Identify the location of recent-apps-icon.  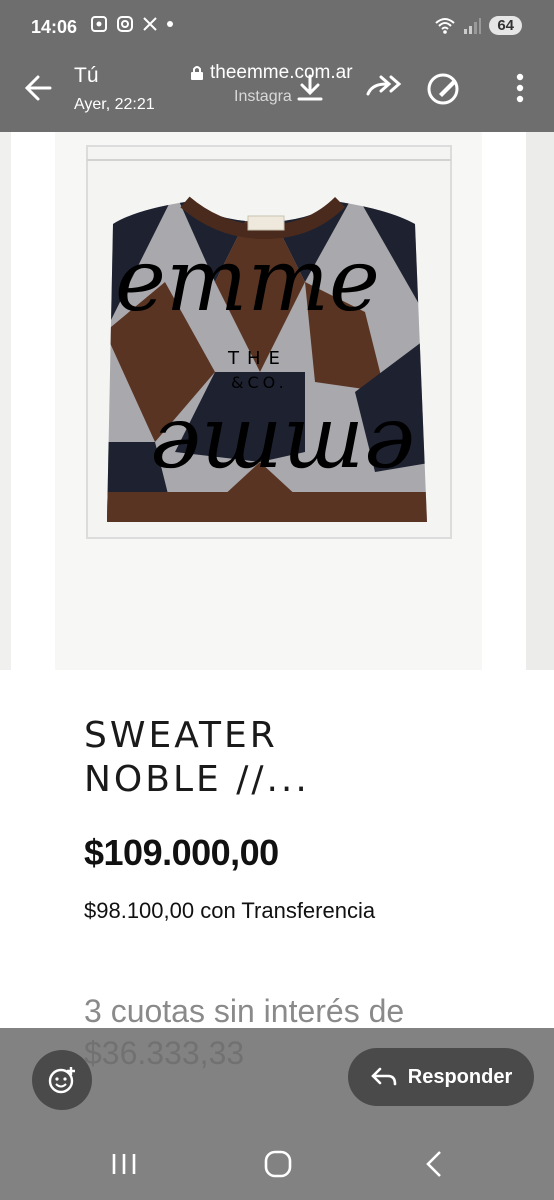
(124, 1164).